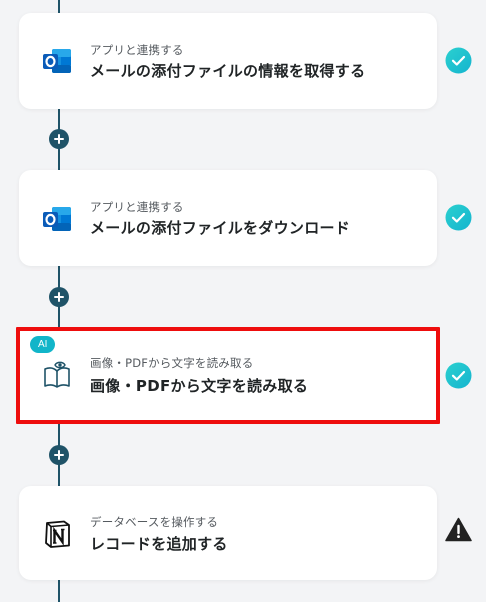 The image size is (486, 602). I want to click on flow-step-1: アプリと連携する メールの添付ファイルの情報を取得する, so click(228, 61).